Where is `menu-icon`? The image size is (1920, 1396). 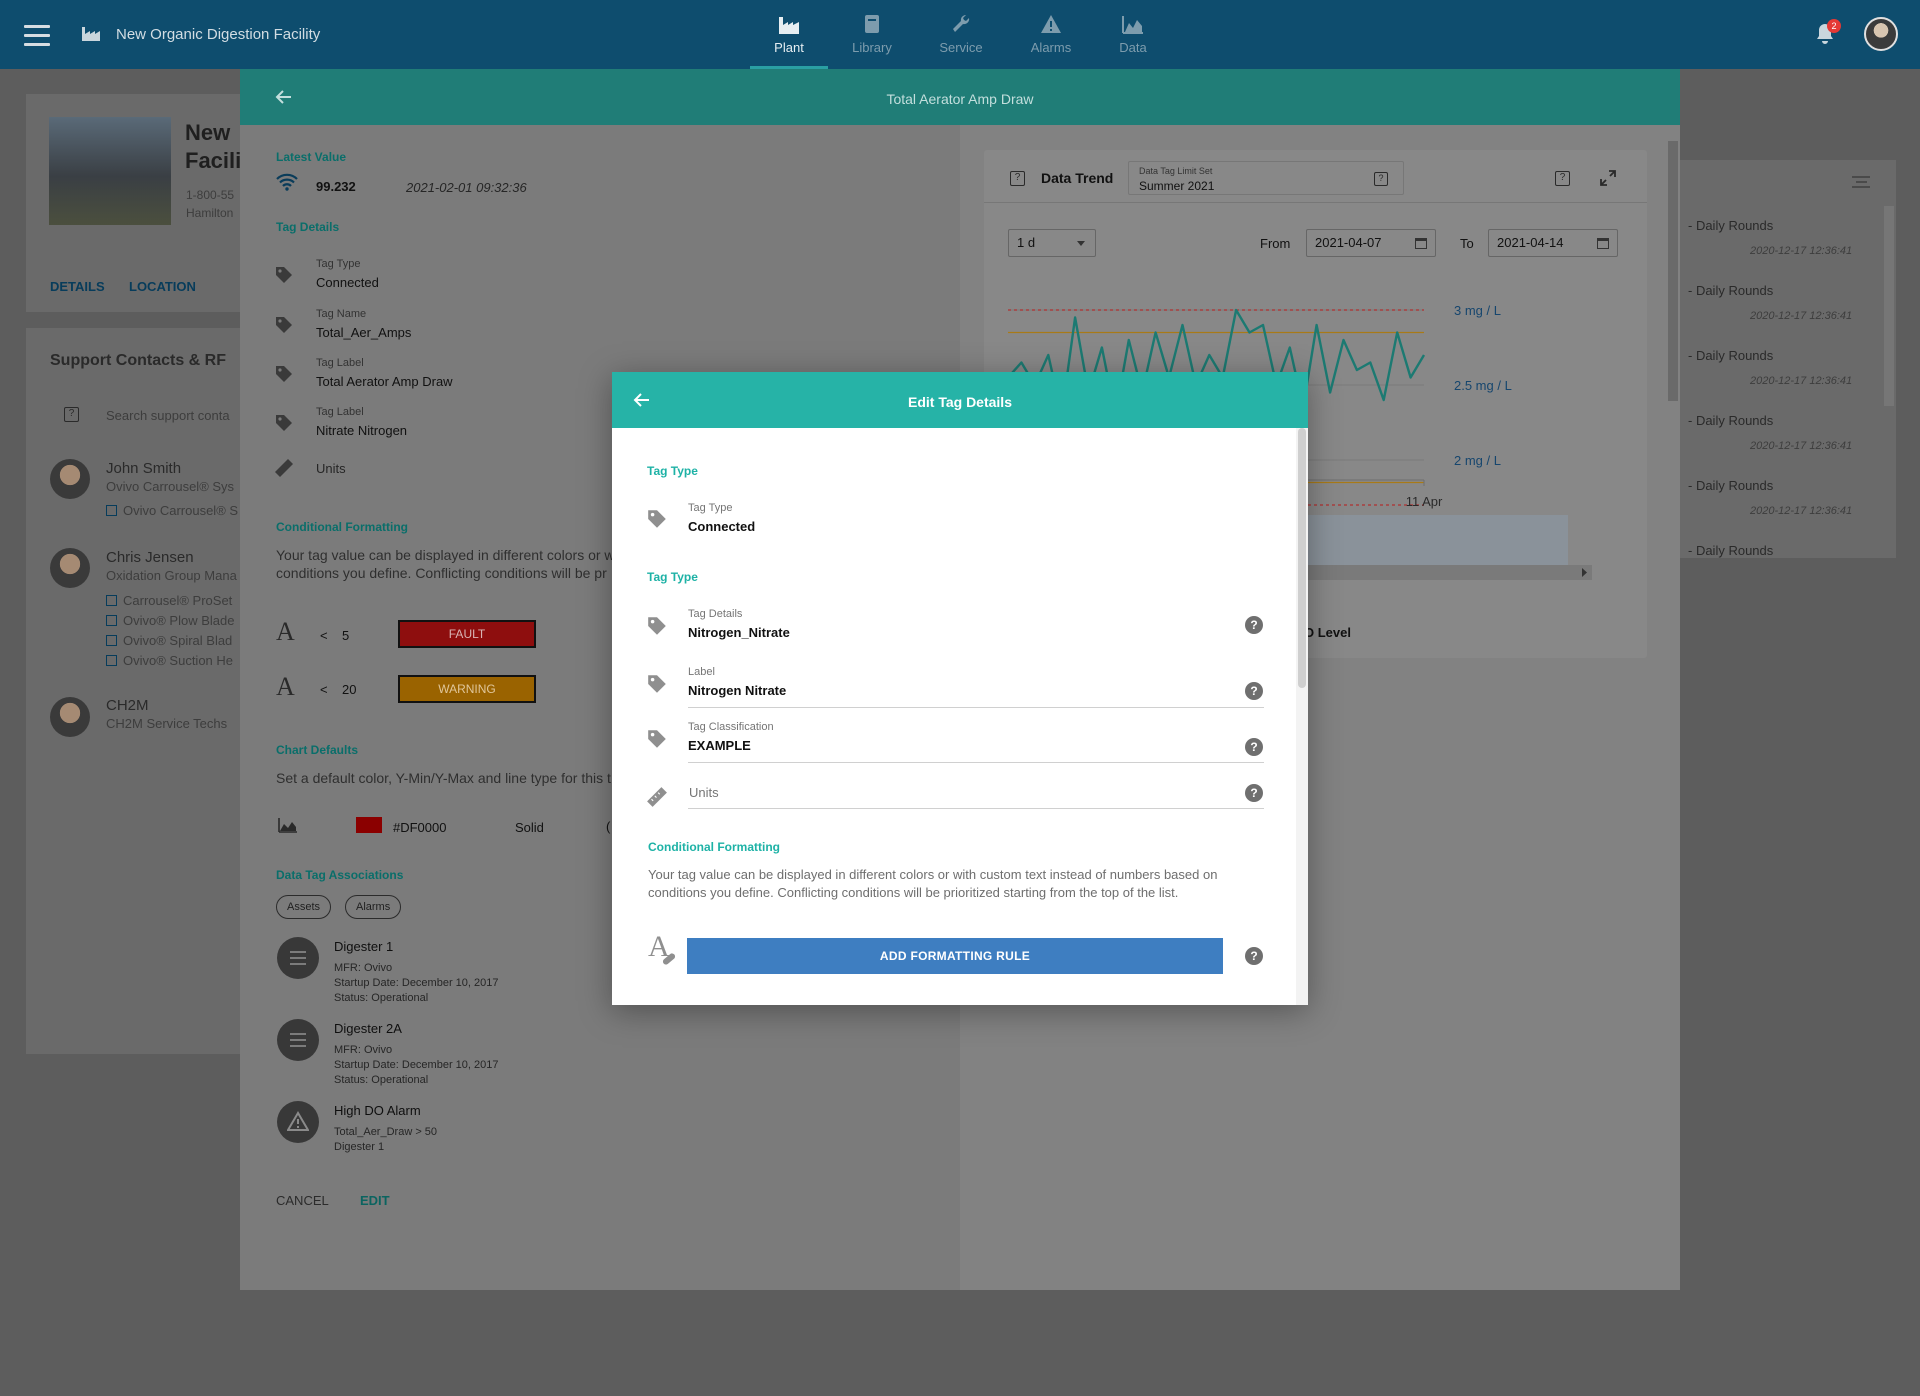
menu-icon is located at coordinates (37, 38).